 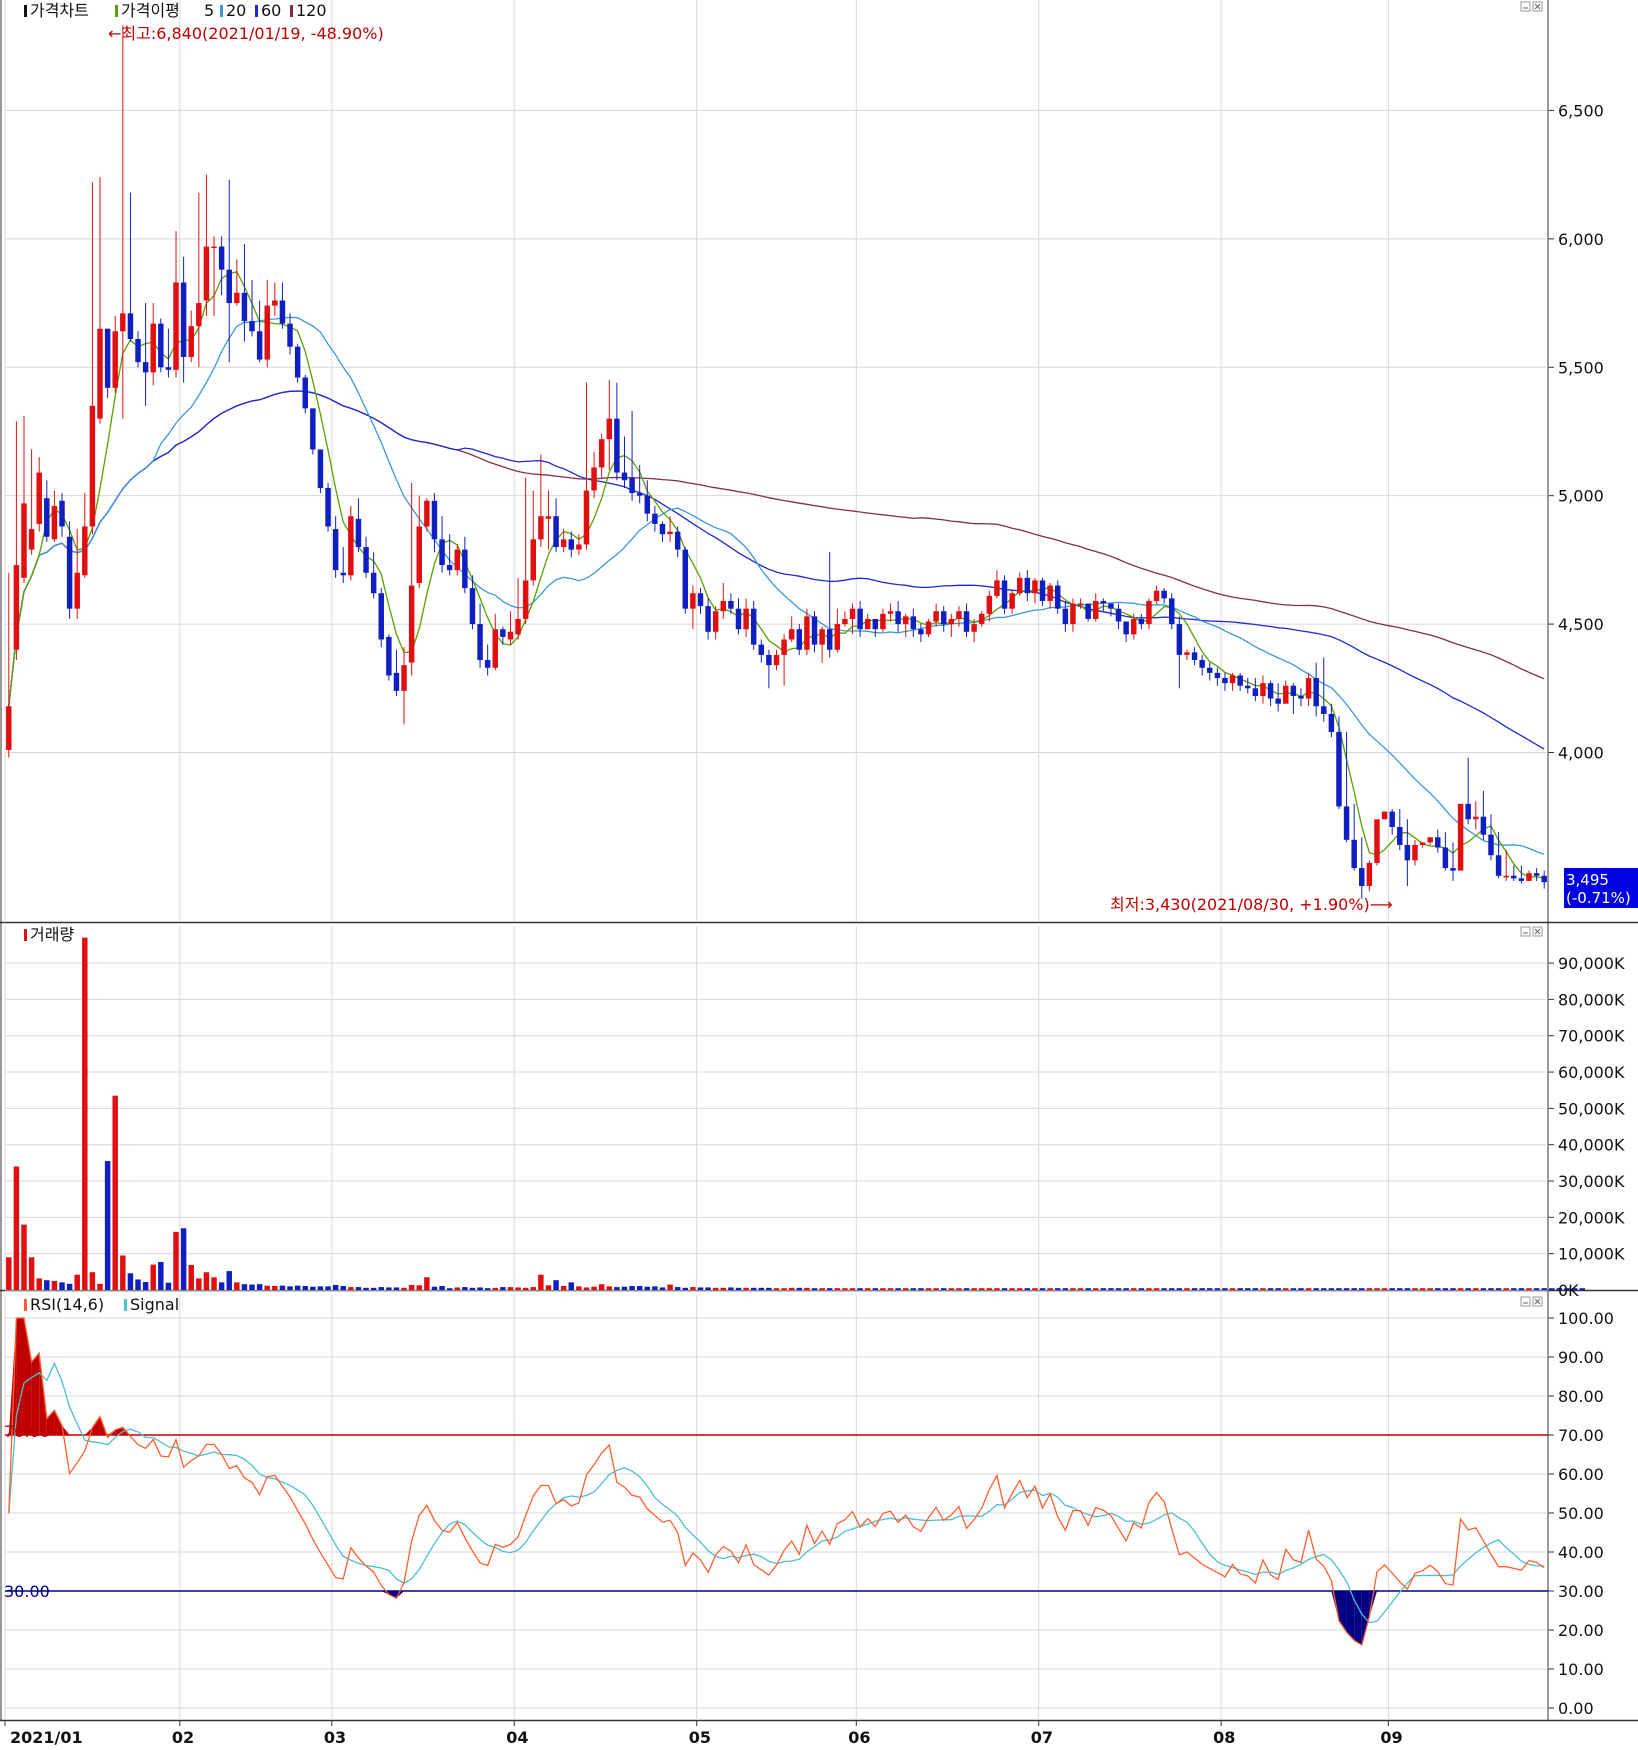 What do you see at coordinates (175, 10) in the screenshot?
I see `price-legend: 가격차트 가격이평 5 20 60 120` at bounding box center [175, 10].